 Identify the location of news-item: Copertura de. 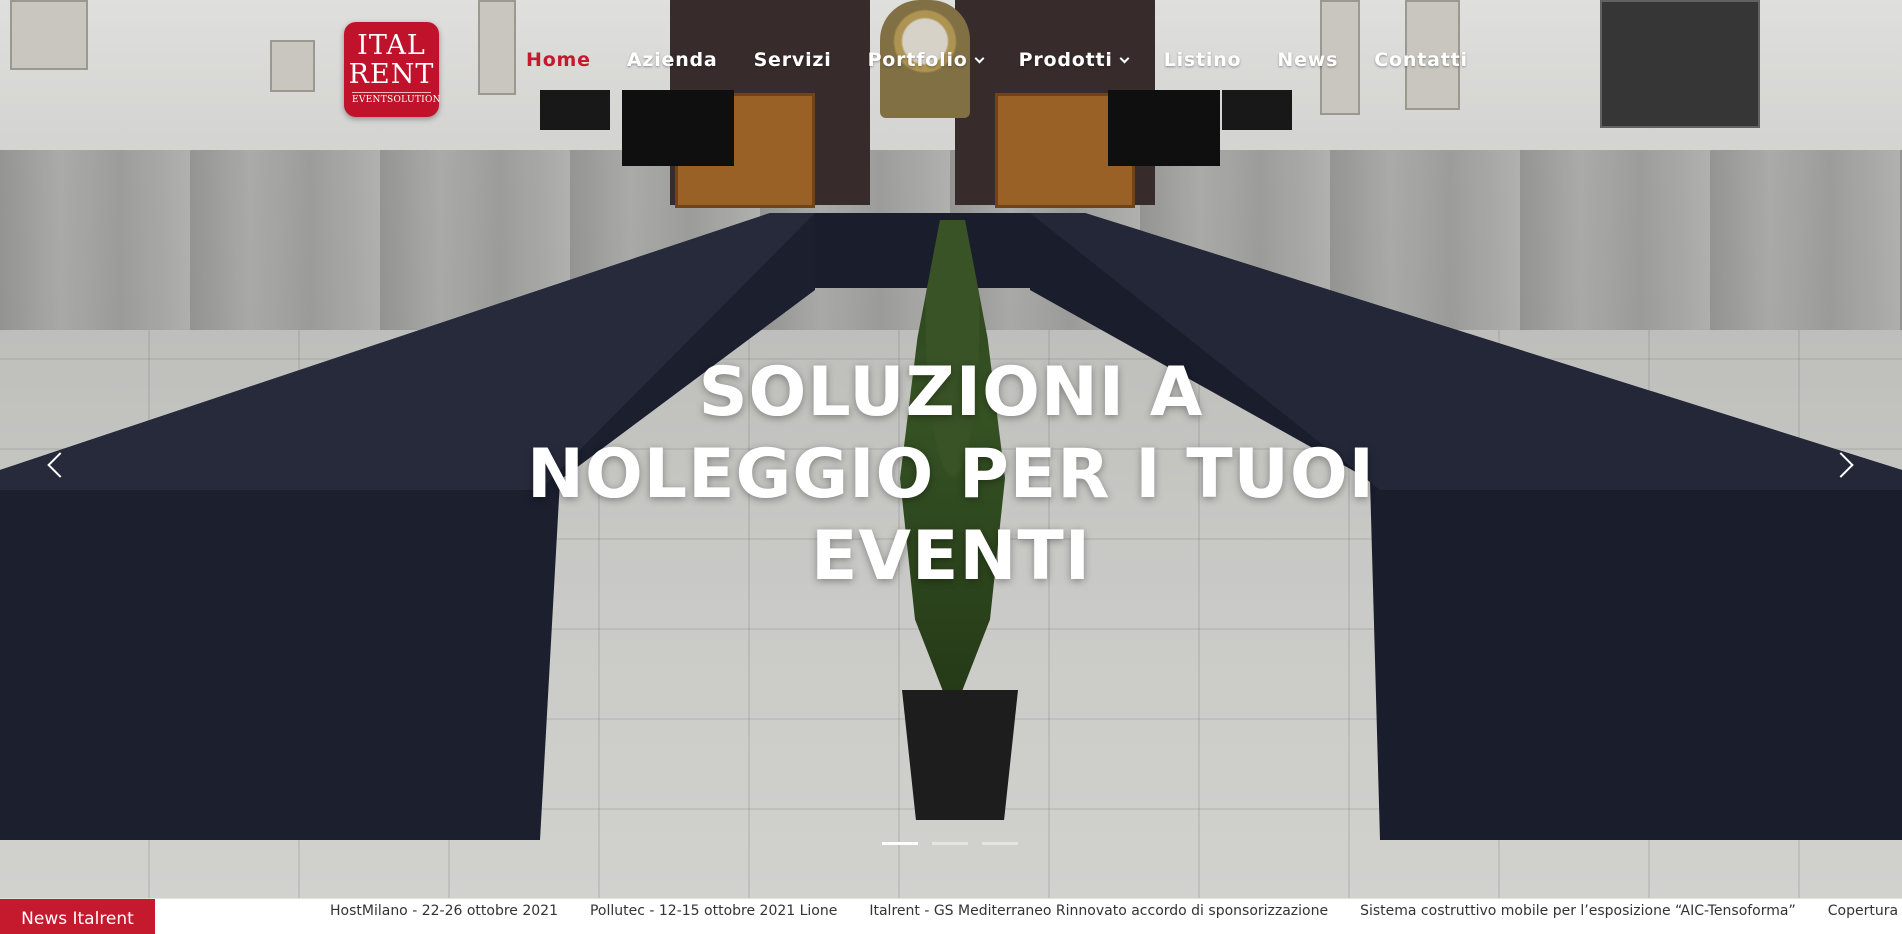
(1865, 916).